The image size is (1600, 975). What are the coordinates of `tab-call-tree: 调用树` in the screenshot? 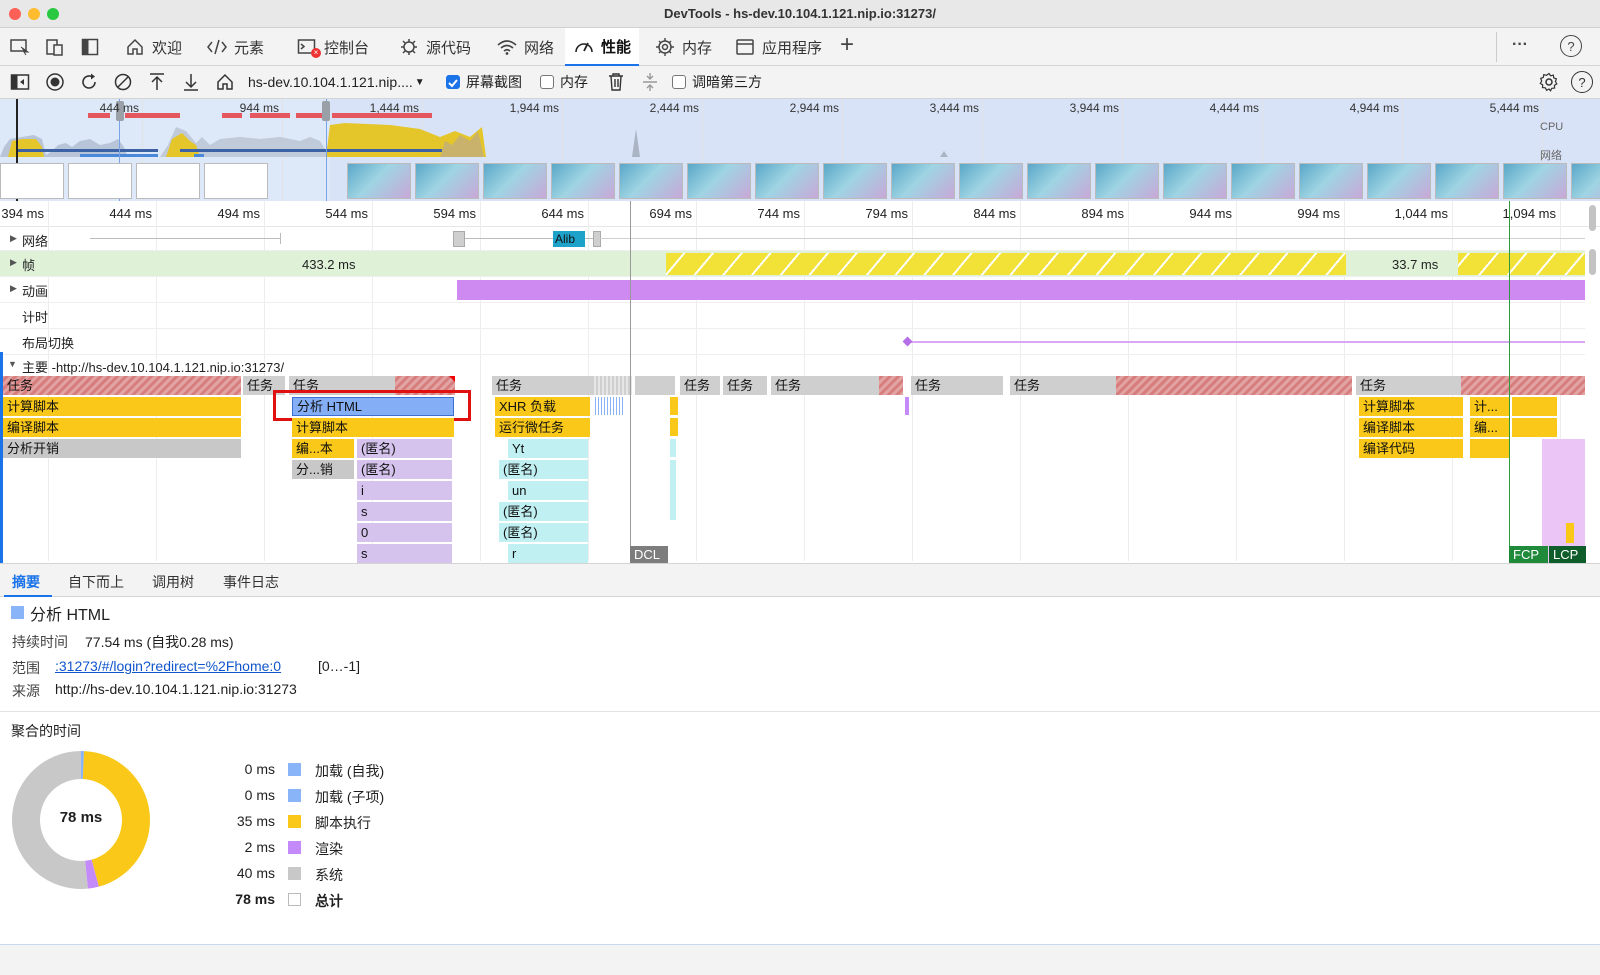 It's located at (173, 582).